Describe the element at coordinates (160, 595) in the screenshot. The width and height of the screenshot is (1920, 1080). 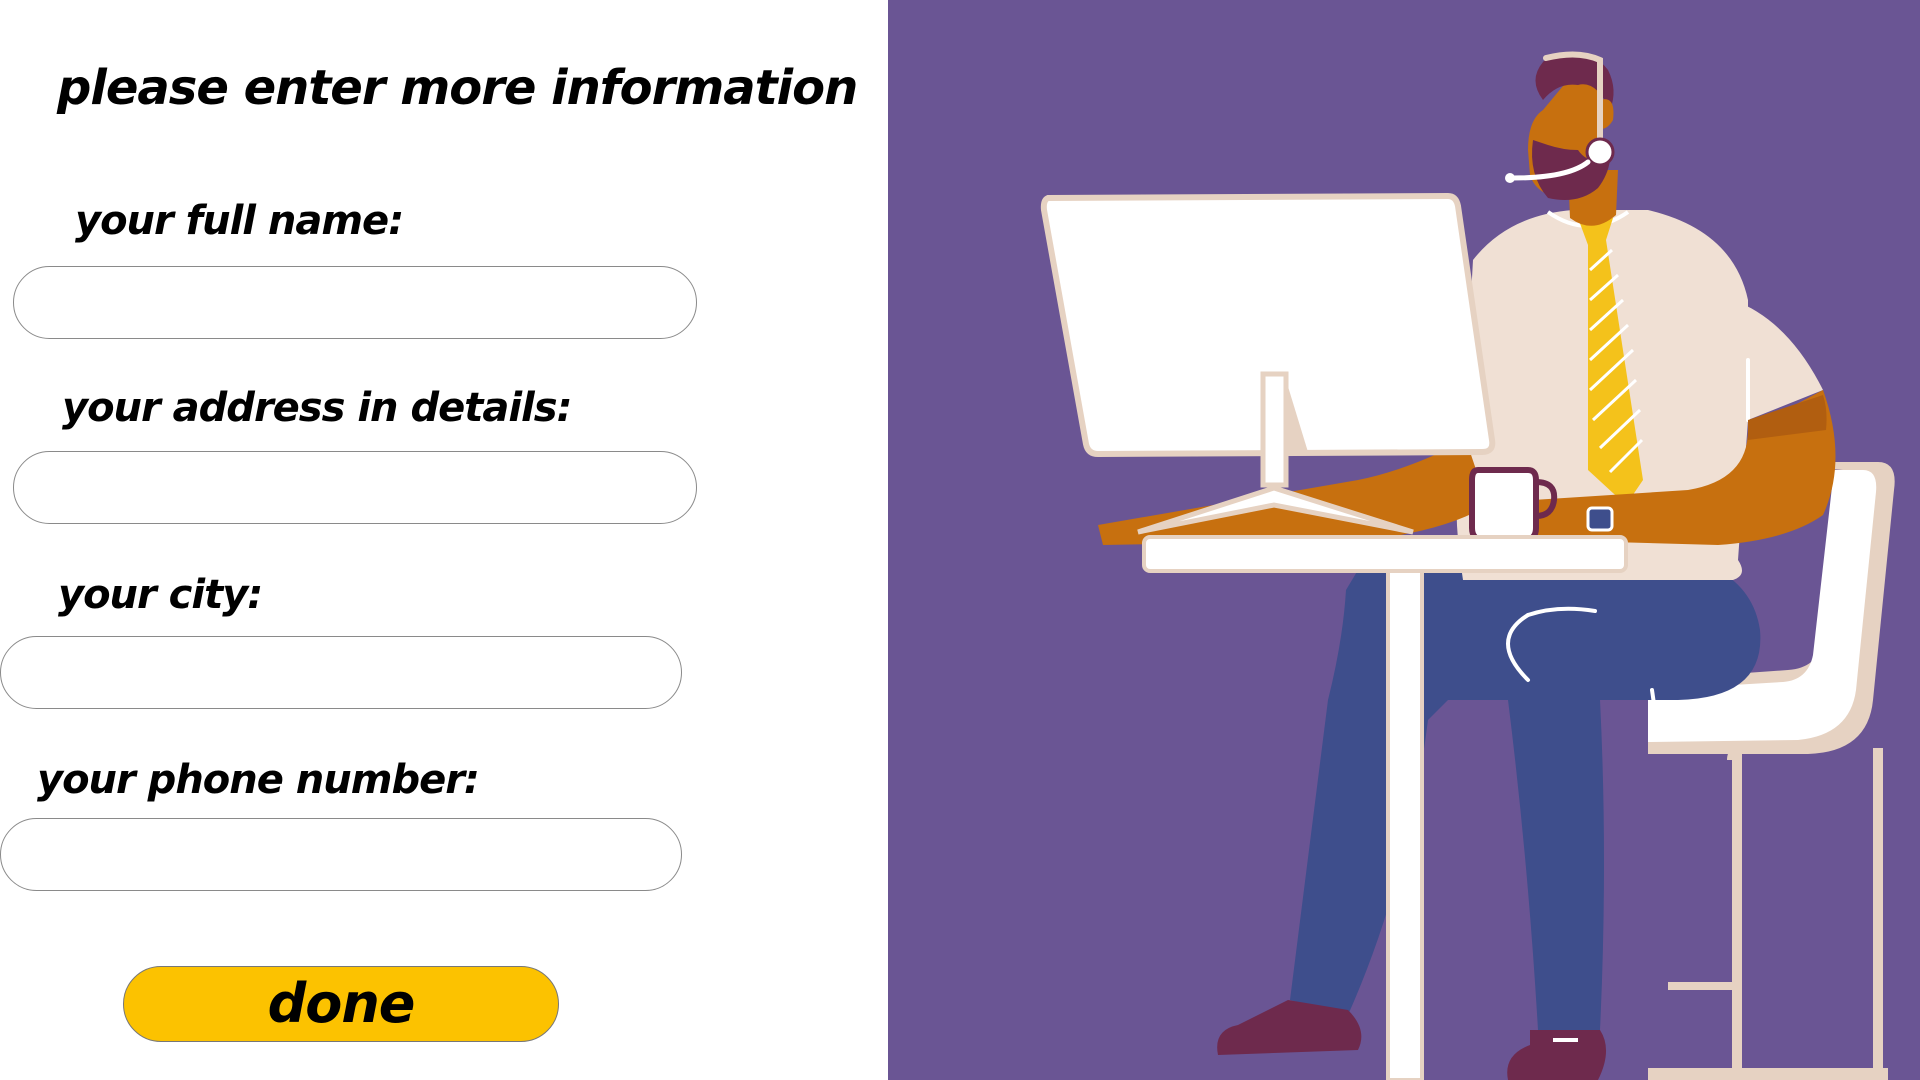
I see `city-label: your city:` at that location.